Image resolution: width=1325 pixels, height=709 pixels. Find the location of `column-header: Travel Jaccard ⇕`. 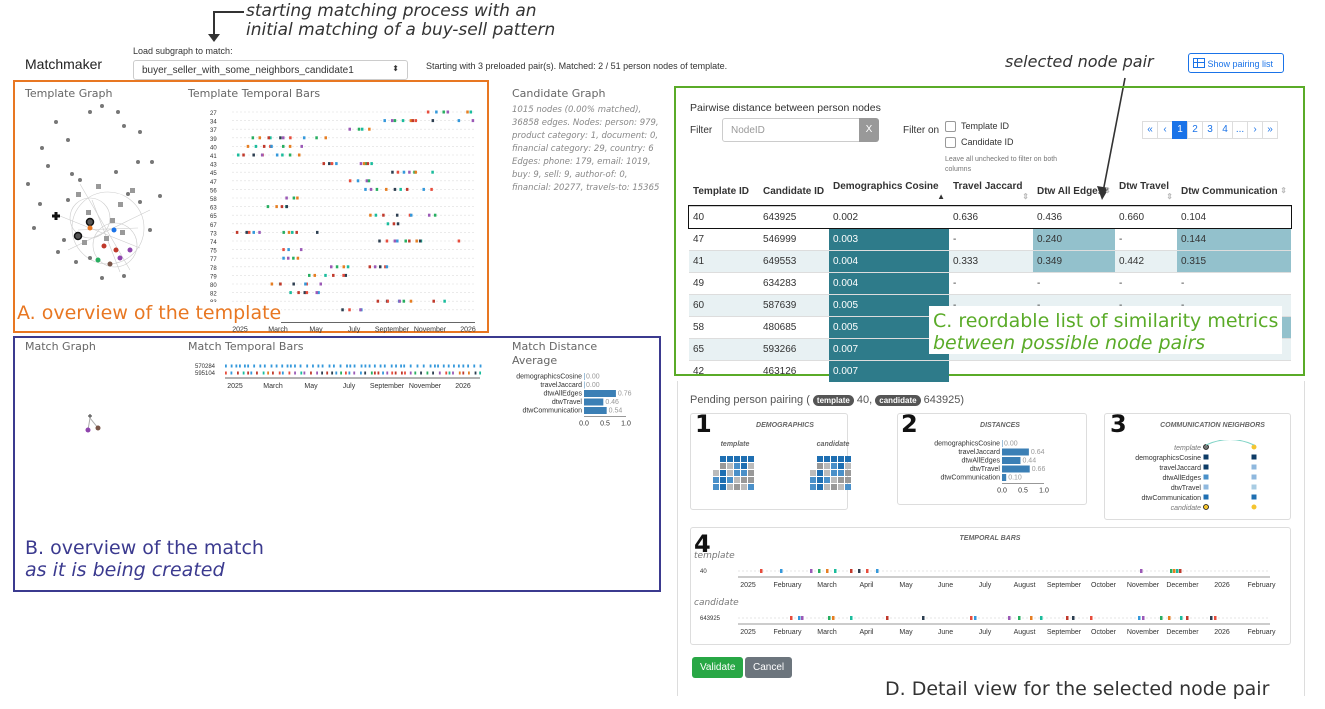

column-header: Travel Jaccard ⇕ is located at coordinates (991, 192).